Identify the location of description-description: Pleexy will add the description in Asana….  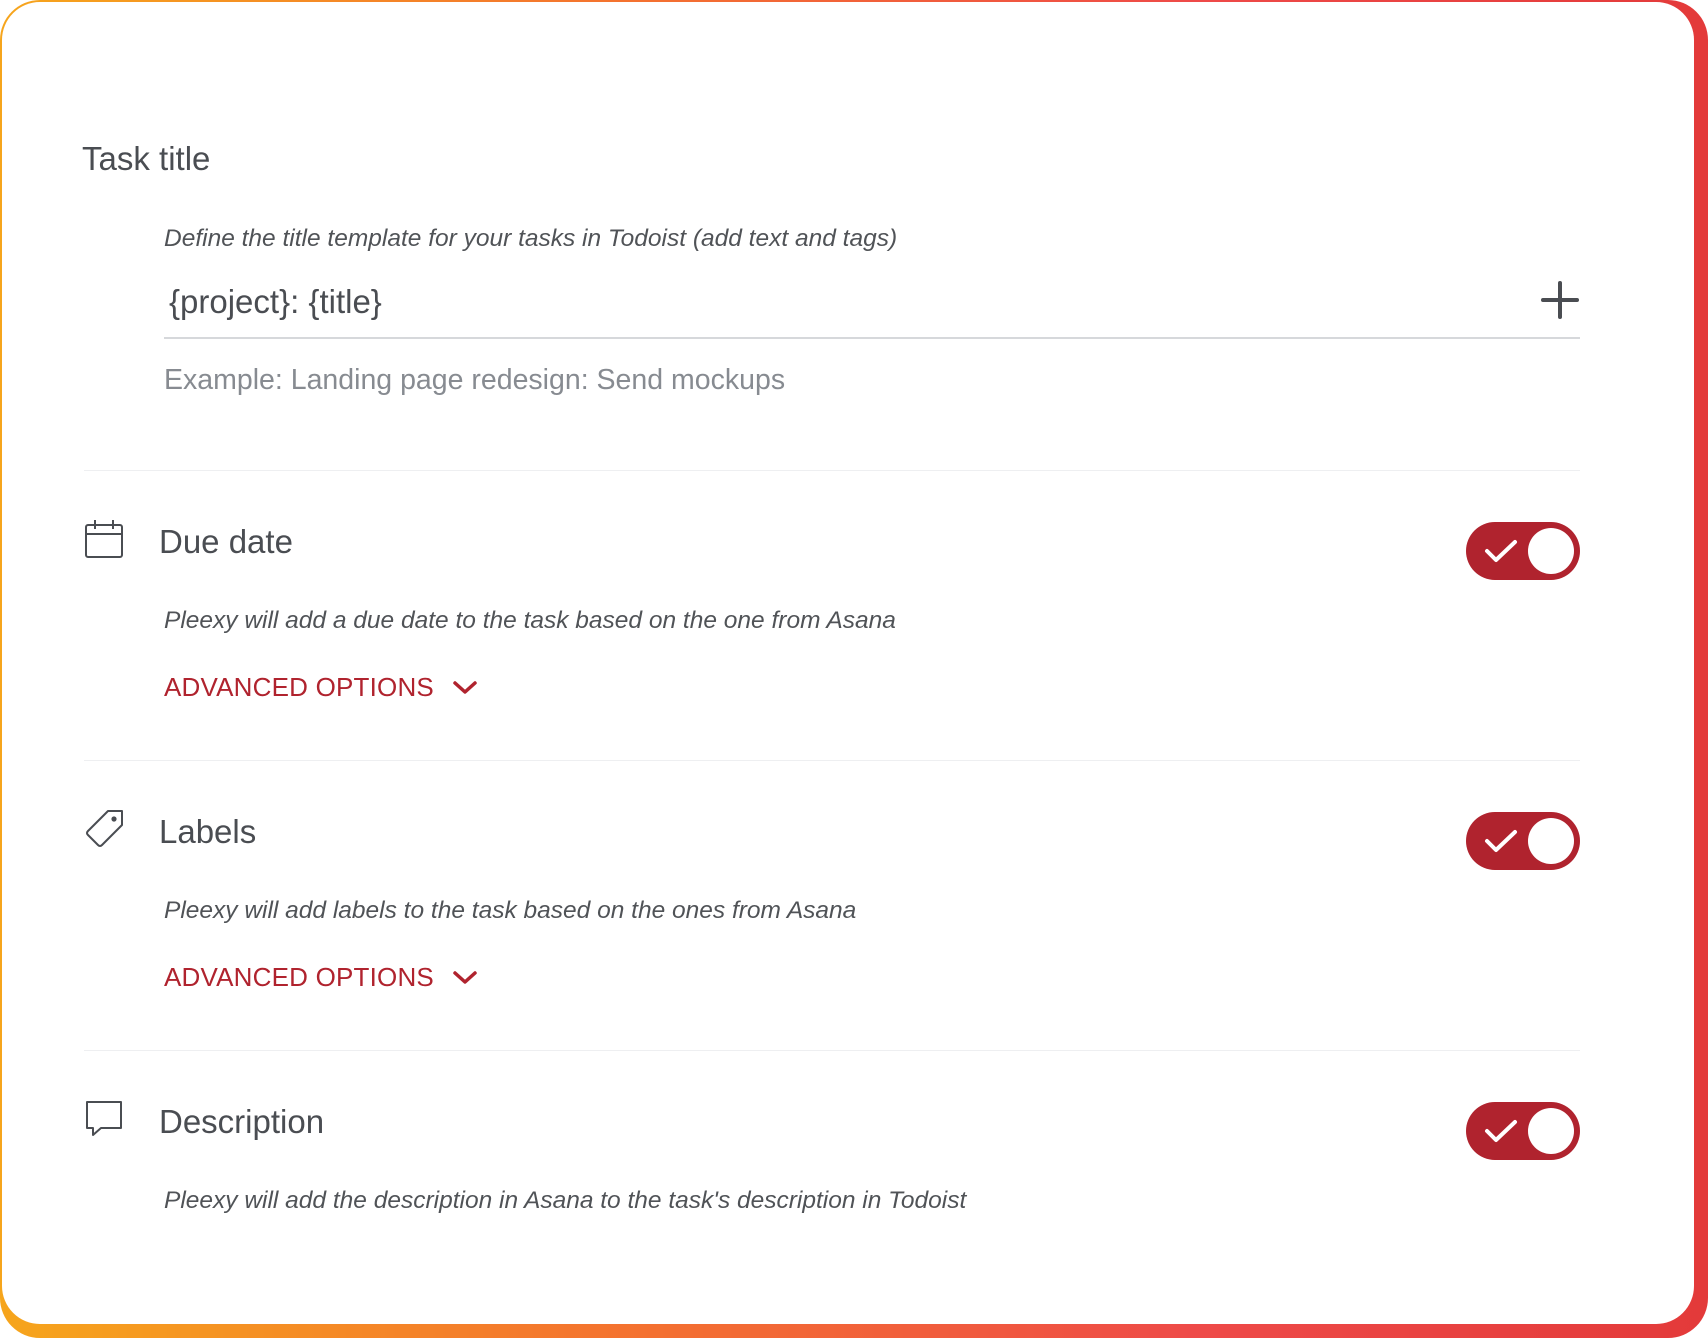
(565, 1200).